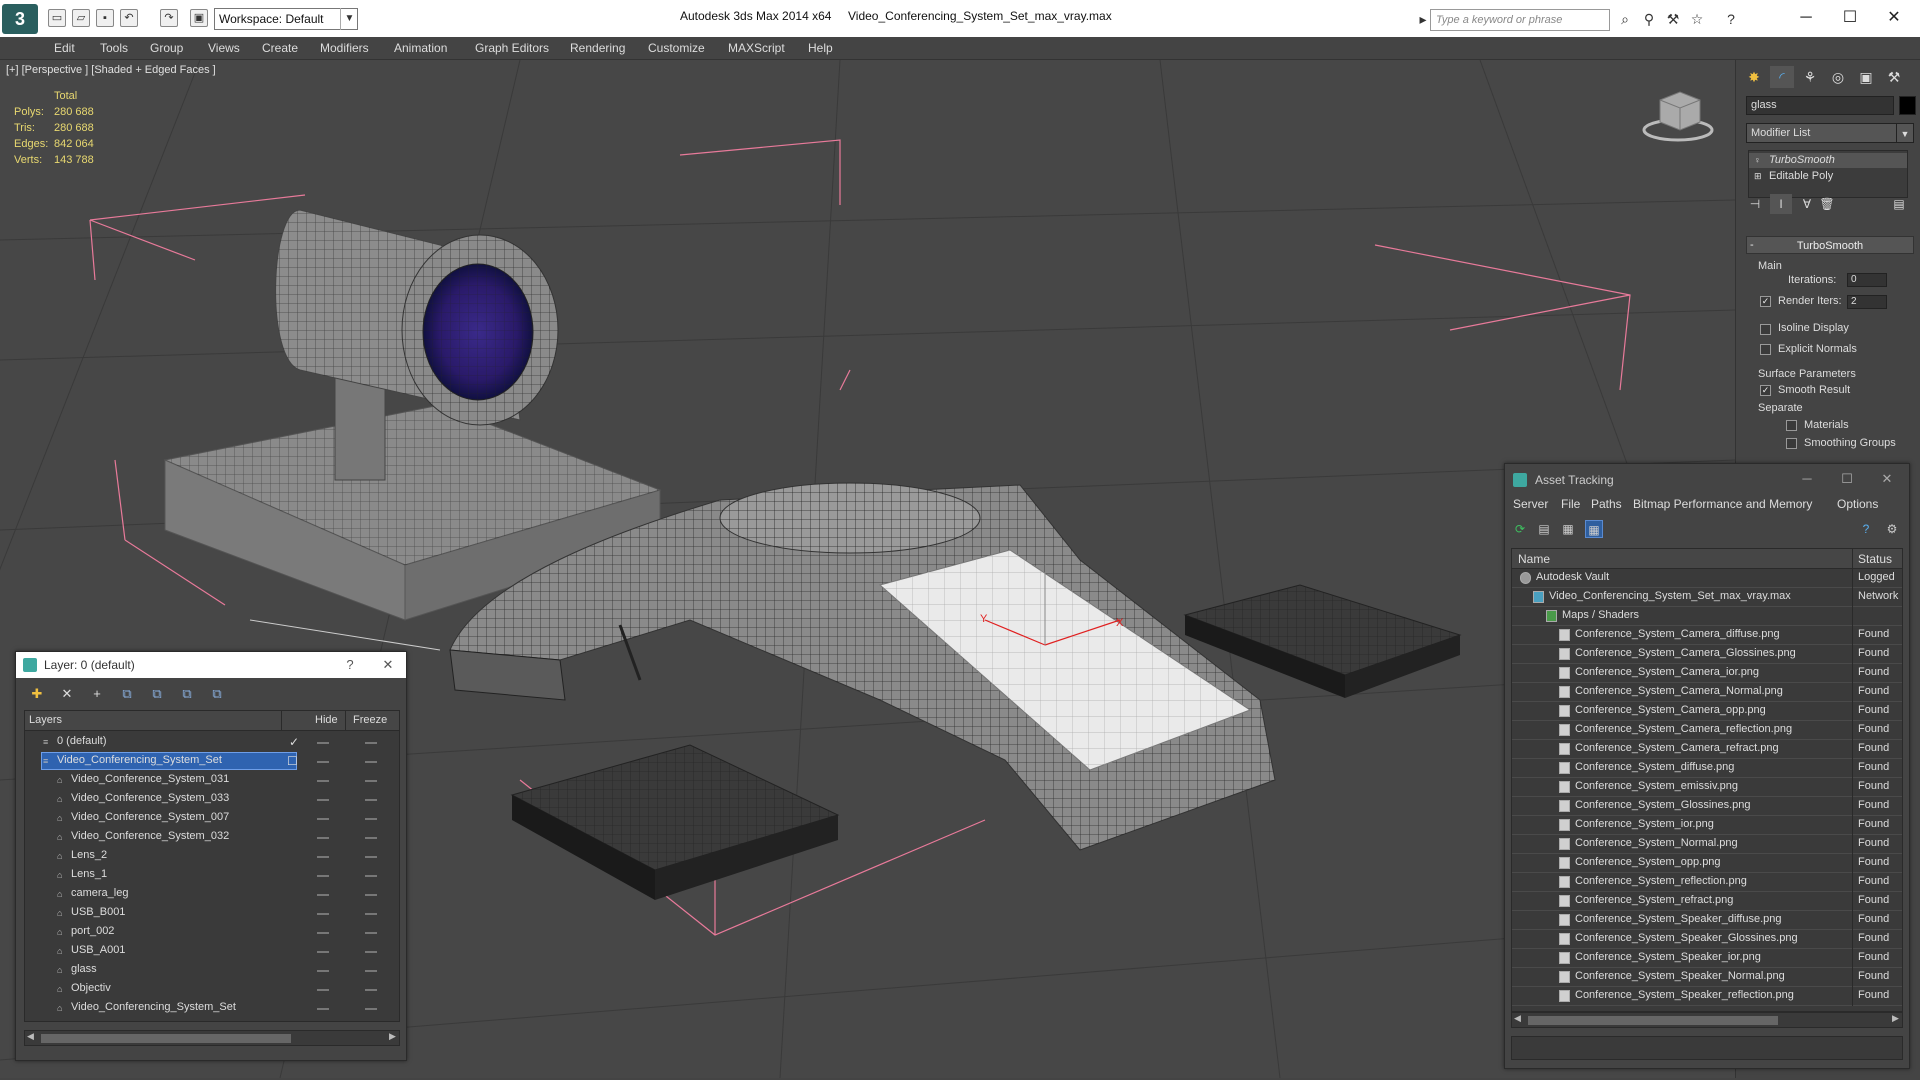  What do you see at coordinates (1707, 479) in the screenshot?
I see `asset-tracking-titlebar: Asset Tracking ─ ☐ ✕` at bounding box center [1707, 479].